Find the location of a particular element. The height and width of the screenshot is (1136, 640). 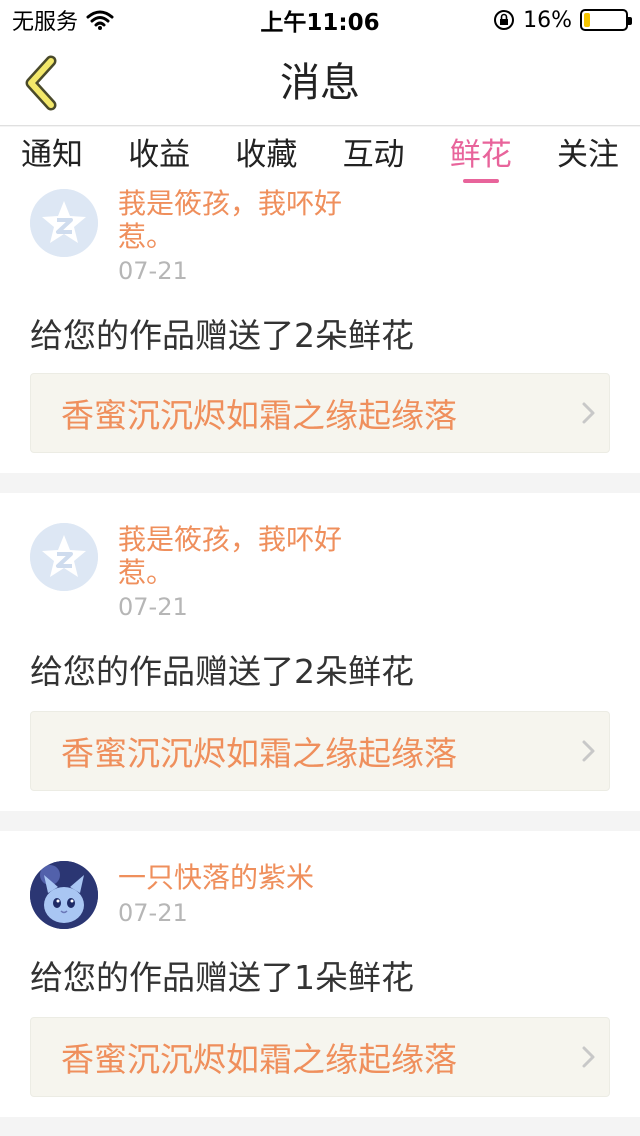

tab-label: 收益 is located at coordinates (159, 155).